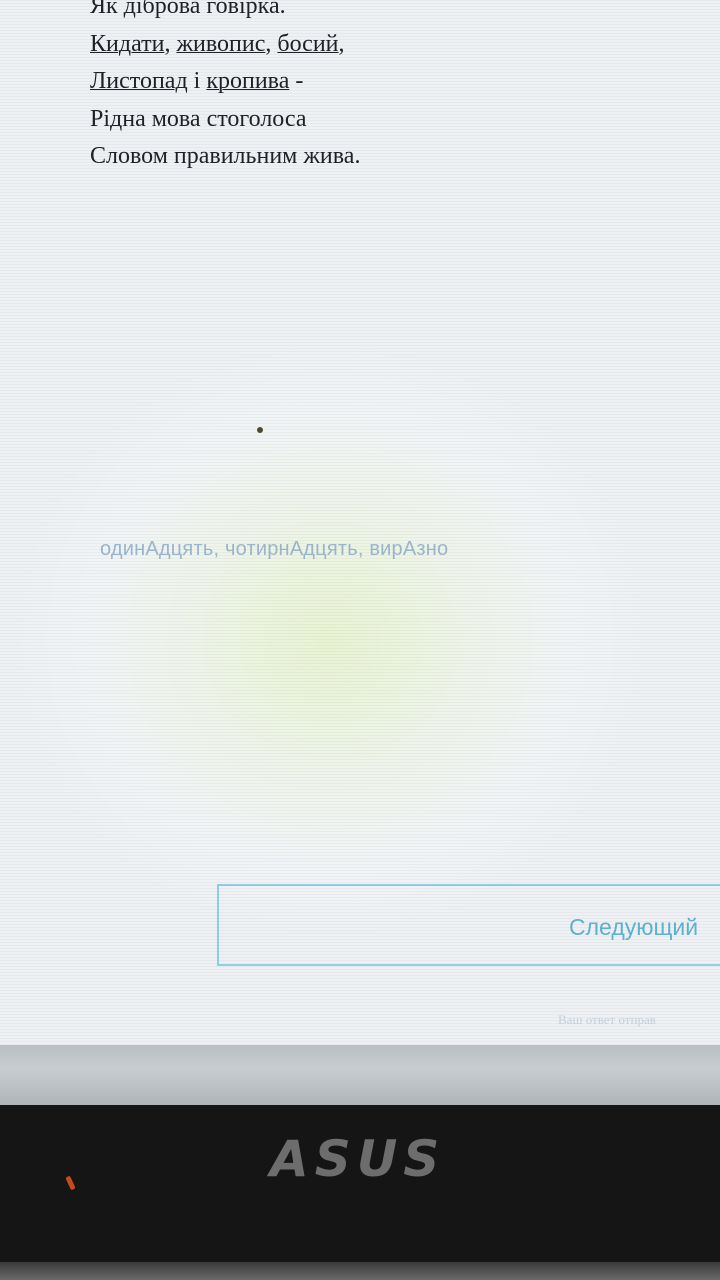 The width and height of the screenshot is (720, 1280). What do you see at coordinates (468, 925) in the screenshot?
I see `next-button: Следующий` at bounding box center [468, 925].